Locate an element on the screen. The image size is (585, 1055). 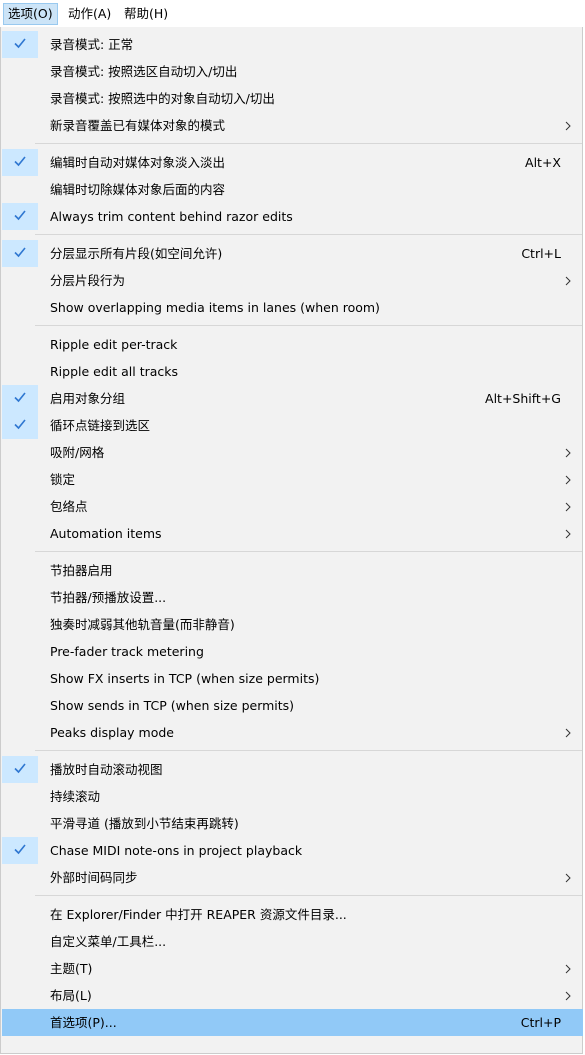
menu-item: 录音模式: 按照选中的对象自动切入/切出 is located at coordinates (292, 98).